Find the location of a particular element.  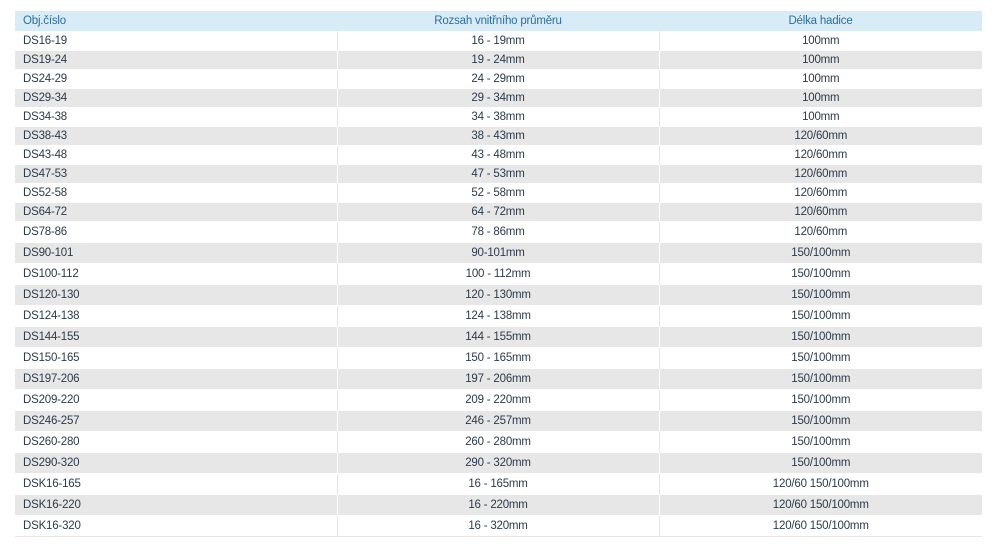

cell-diameter-range: 64 - 72mm is located at coordinates (498, 211).